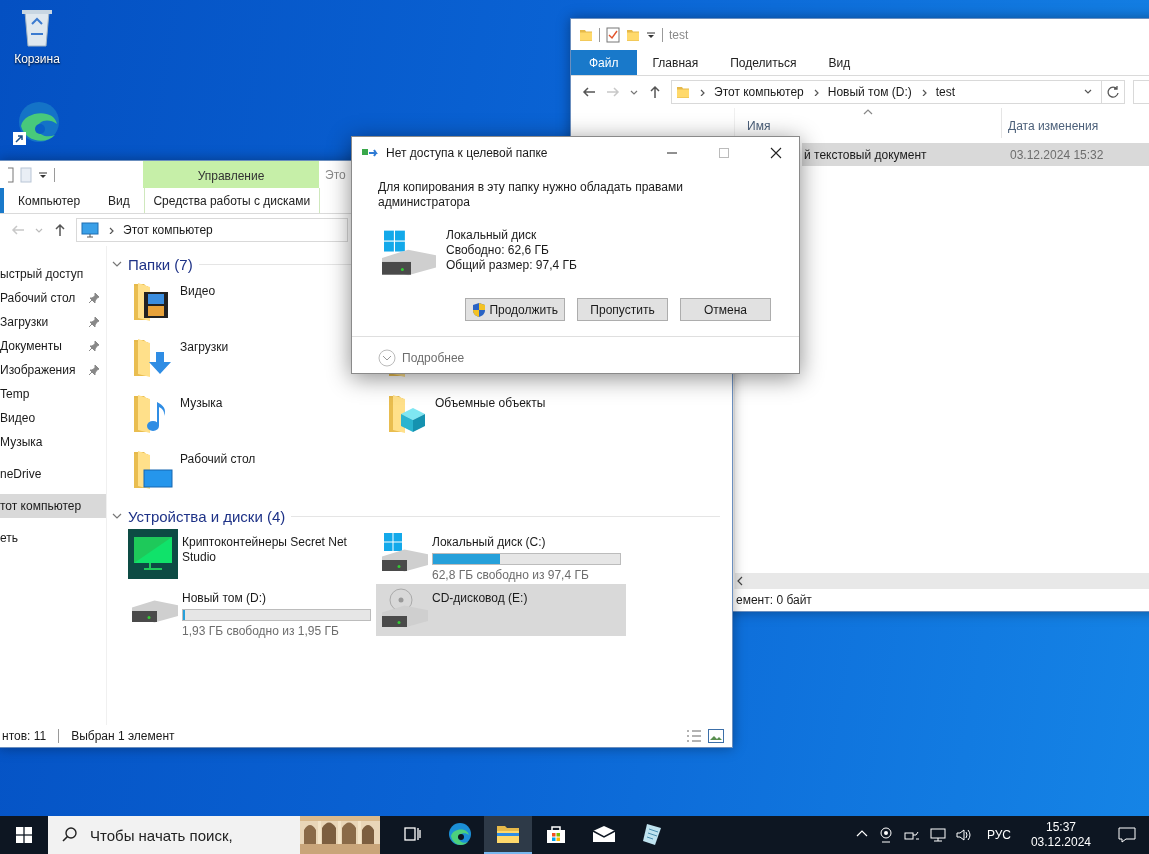 This screenshot has height=854, width=1149. I want to click on address-bar: Этот компьютер, so click(212, 230).